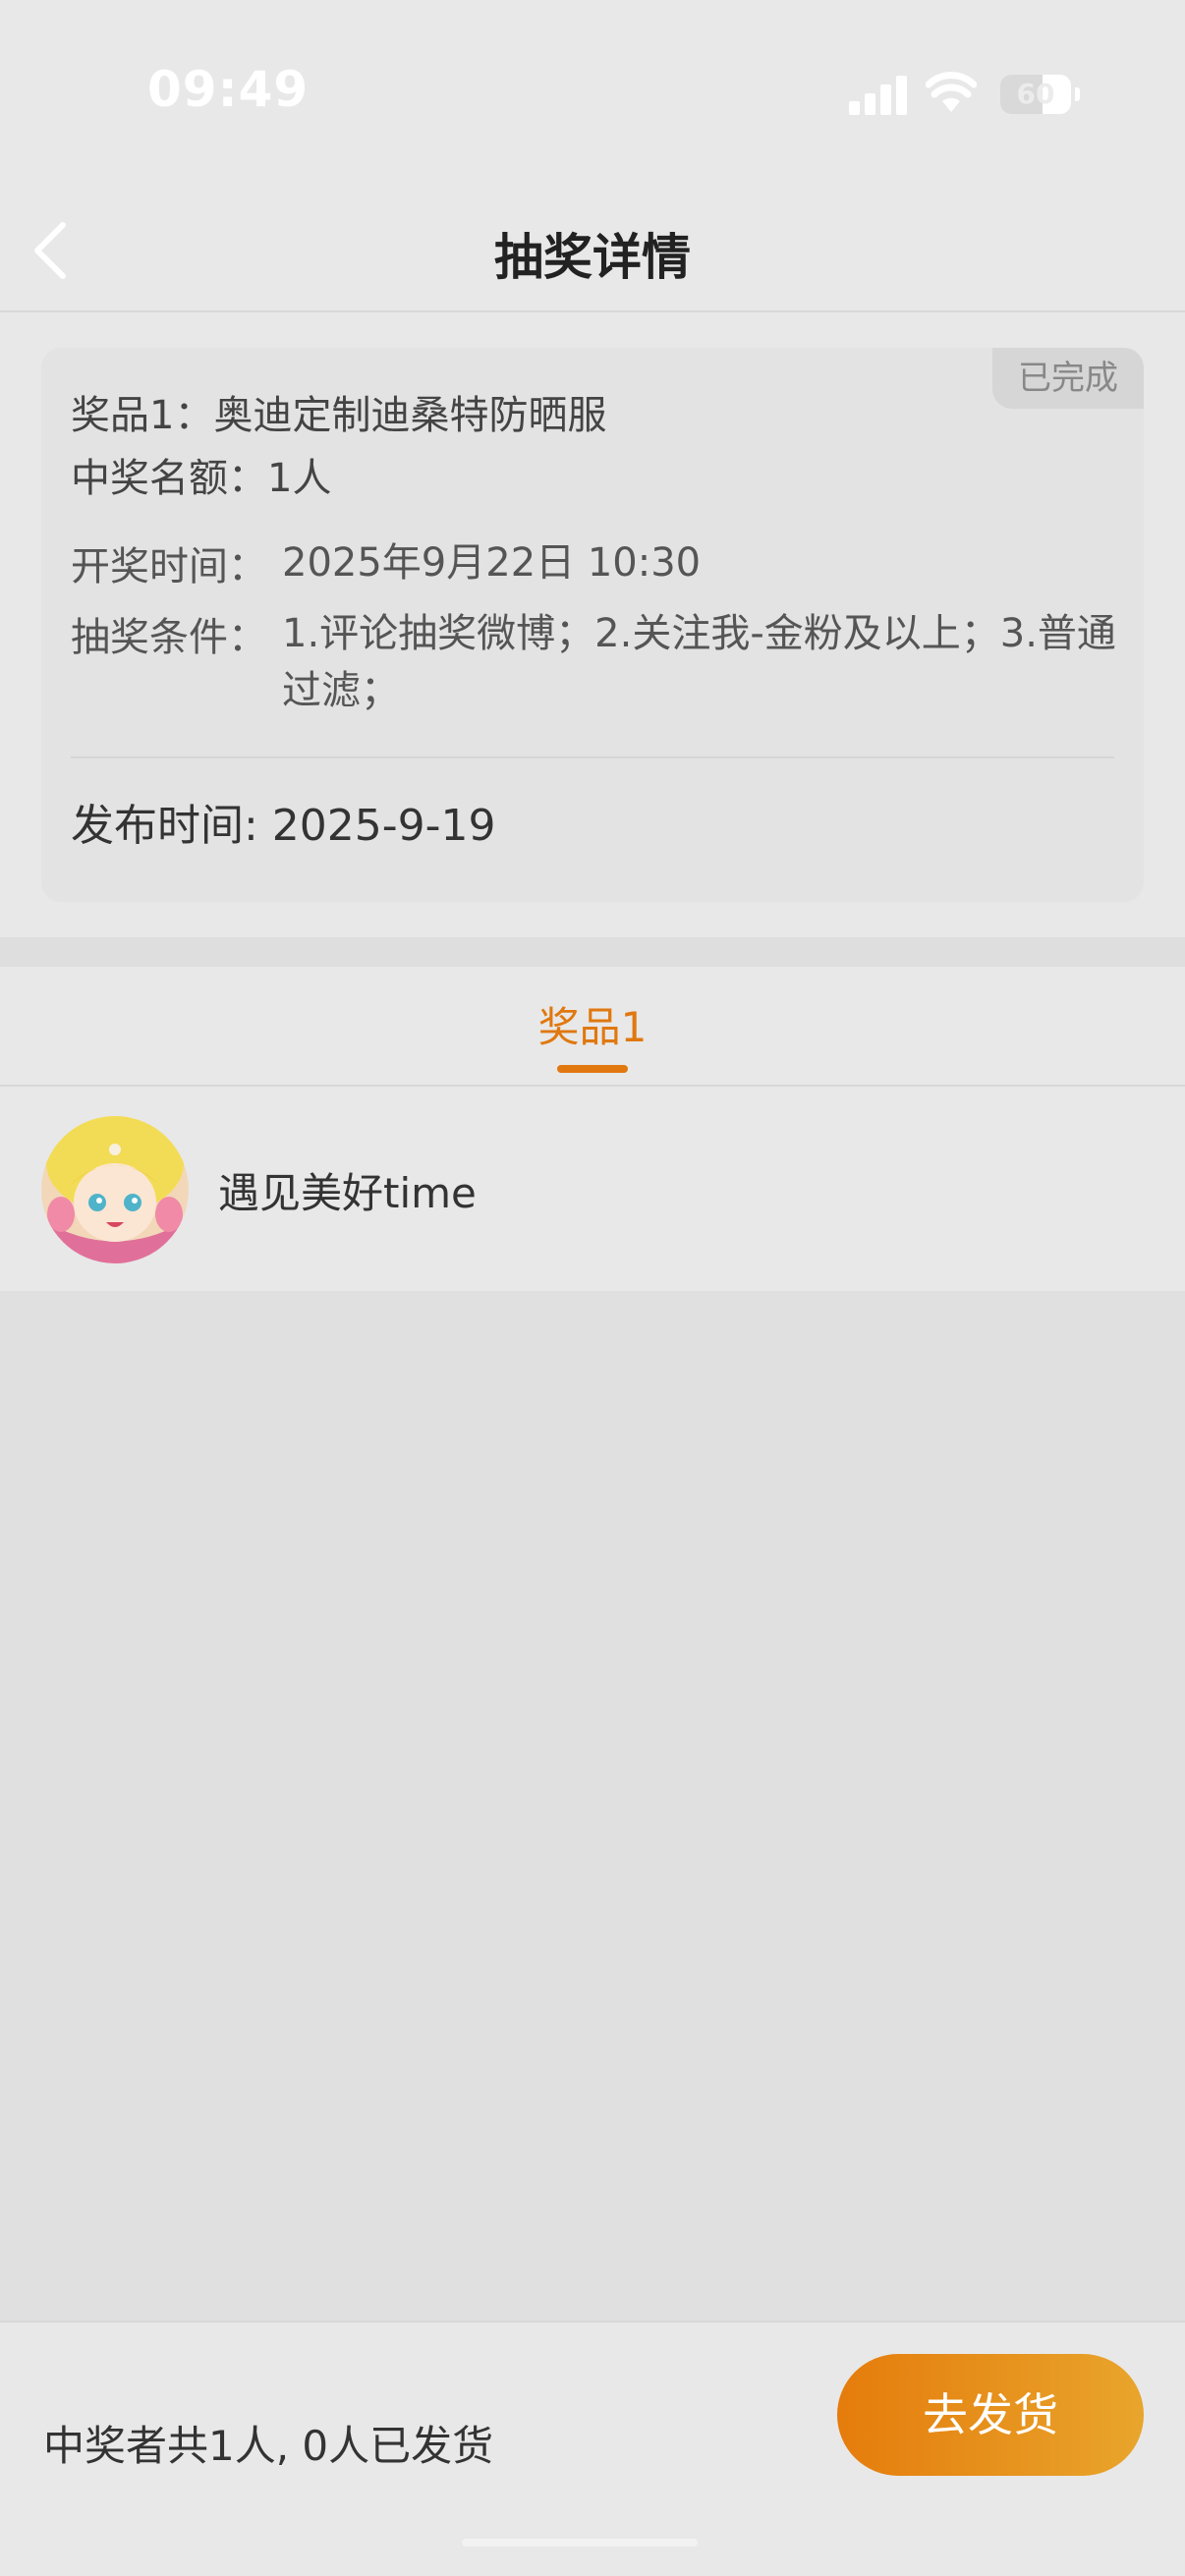 The height and width of the screenshot is (2576, 1185). I want to click on bottom-action-bar: 中奖者共1人, 0人已发货 去发货, so click(592, 2448).